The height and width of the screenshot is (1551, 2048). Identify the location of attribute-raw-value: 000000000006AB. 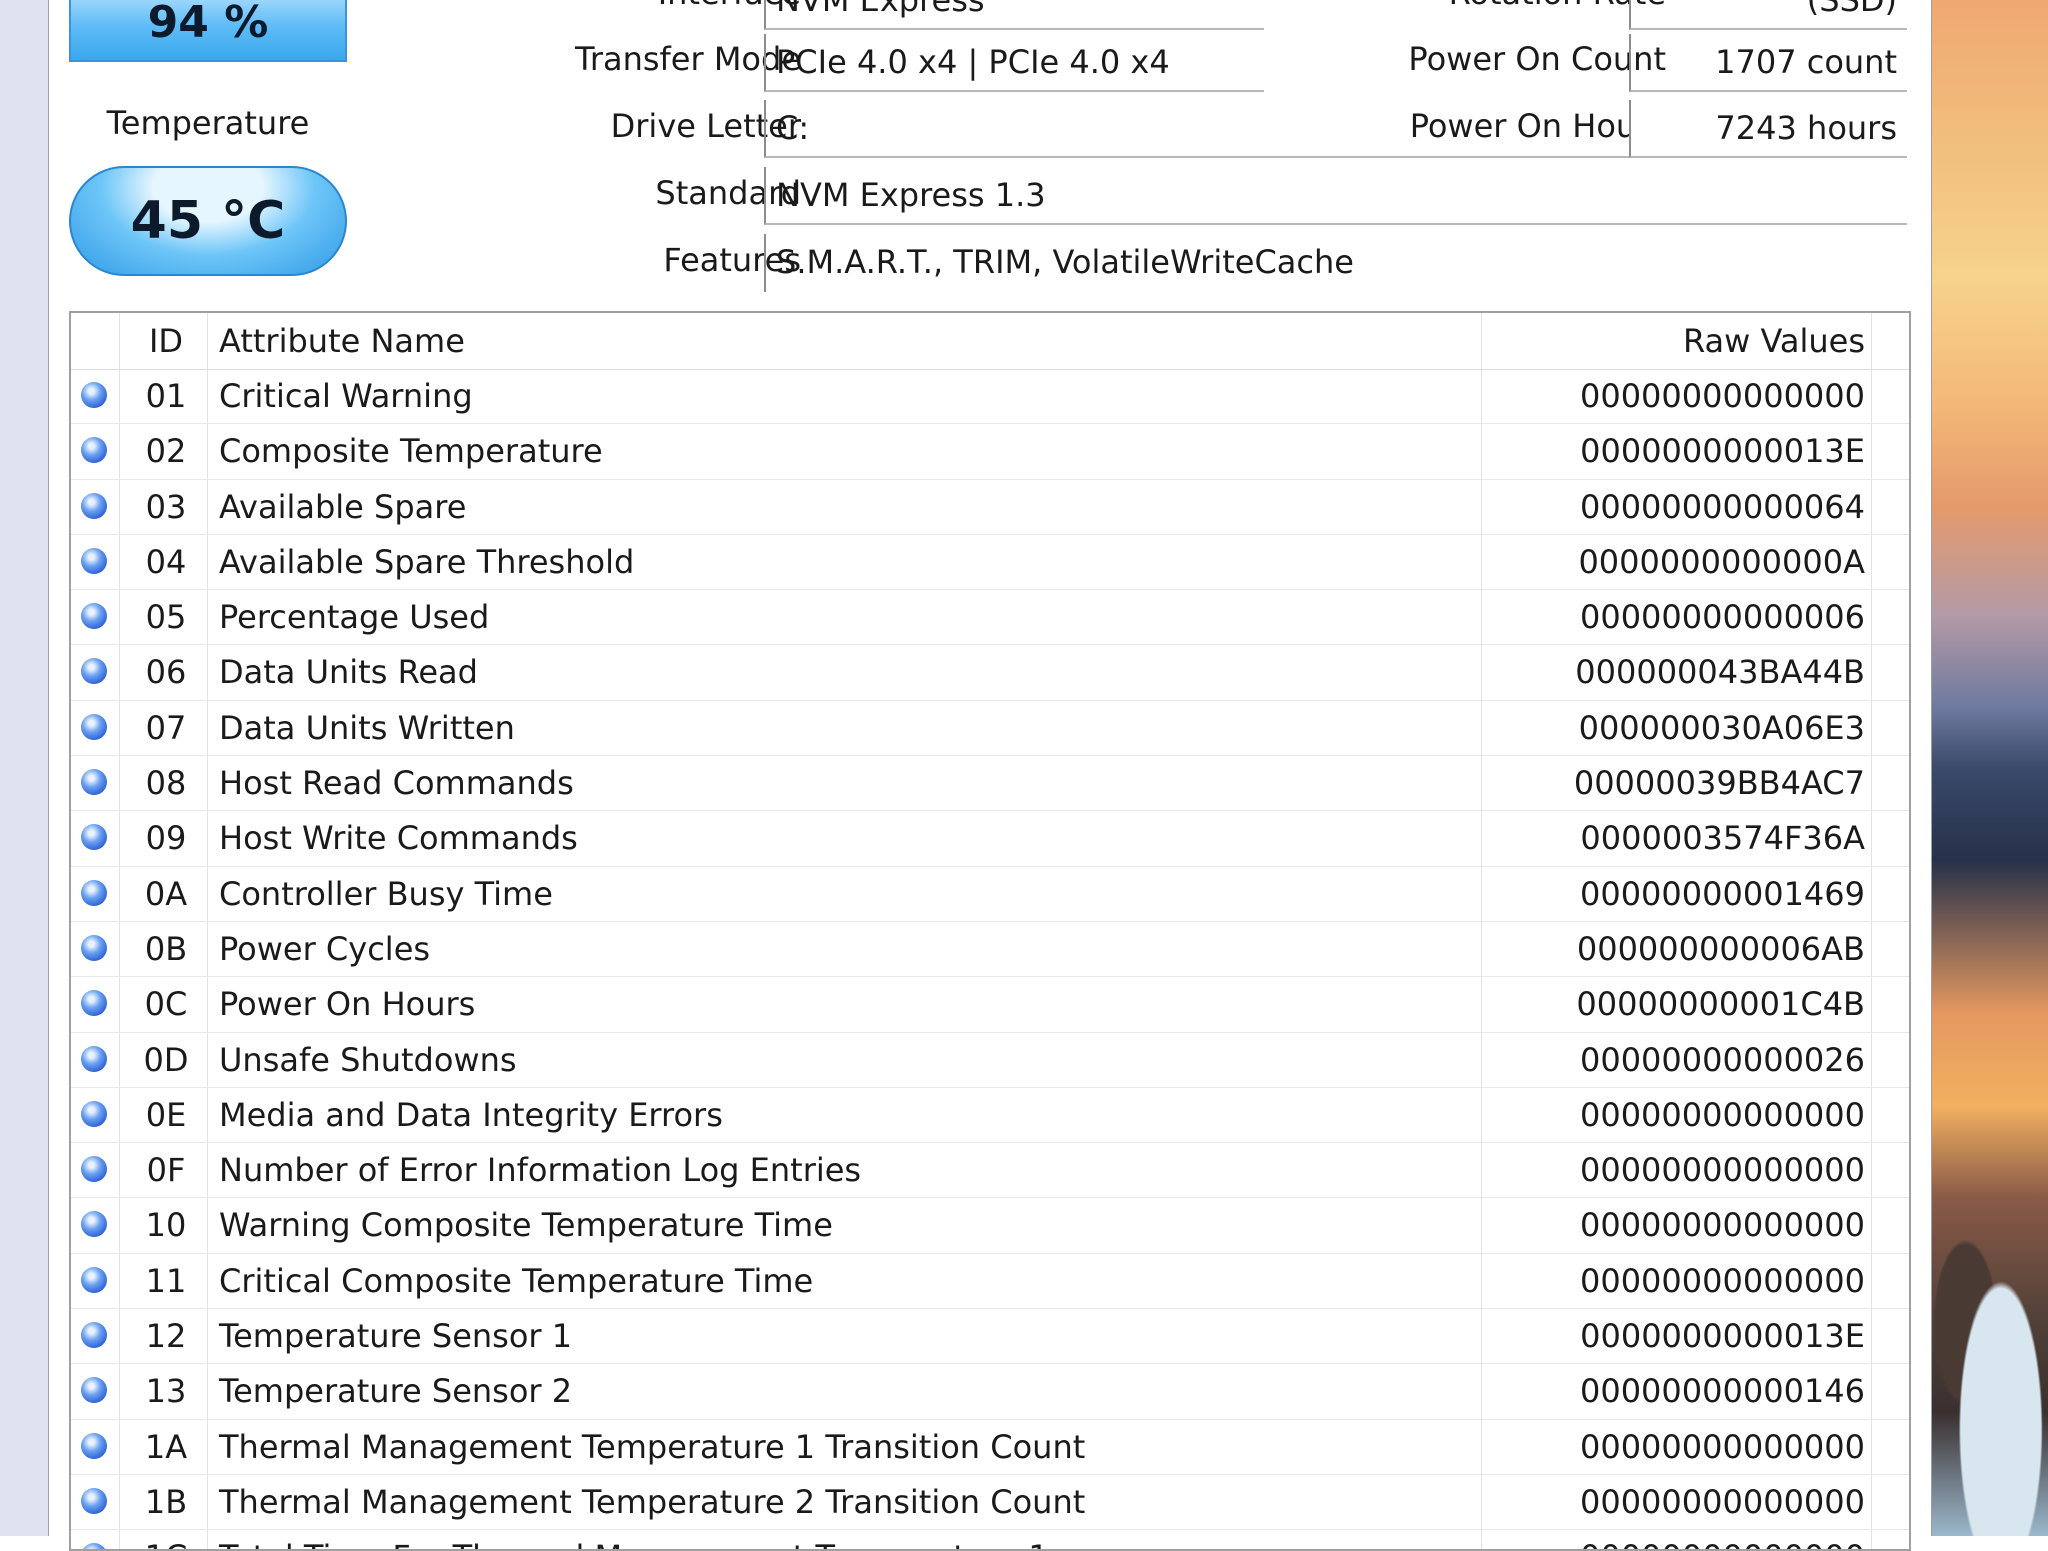
(1720, 948).